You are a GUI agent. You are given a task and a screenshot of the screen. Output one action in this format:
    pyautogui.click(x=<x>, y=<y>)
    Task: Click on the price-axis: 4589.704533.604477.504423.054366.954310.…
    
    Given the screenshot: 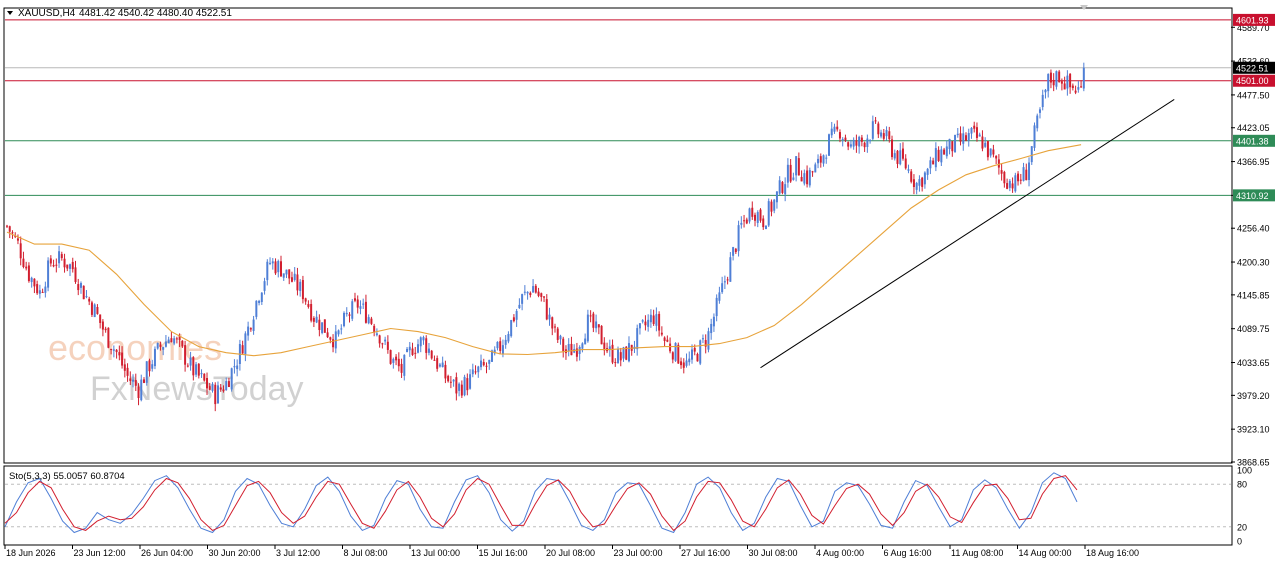 What is the action you would take?
    pyautogui.click(x=1250, y=285)
    